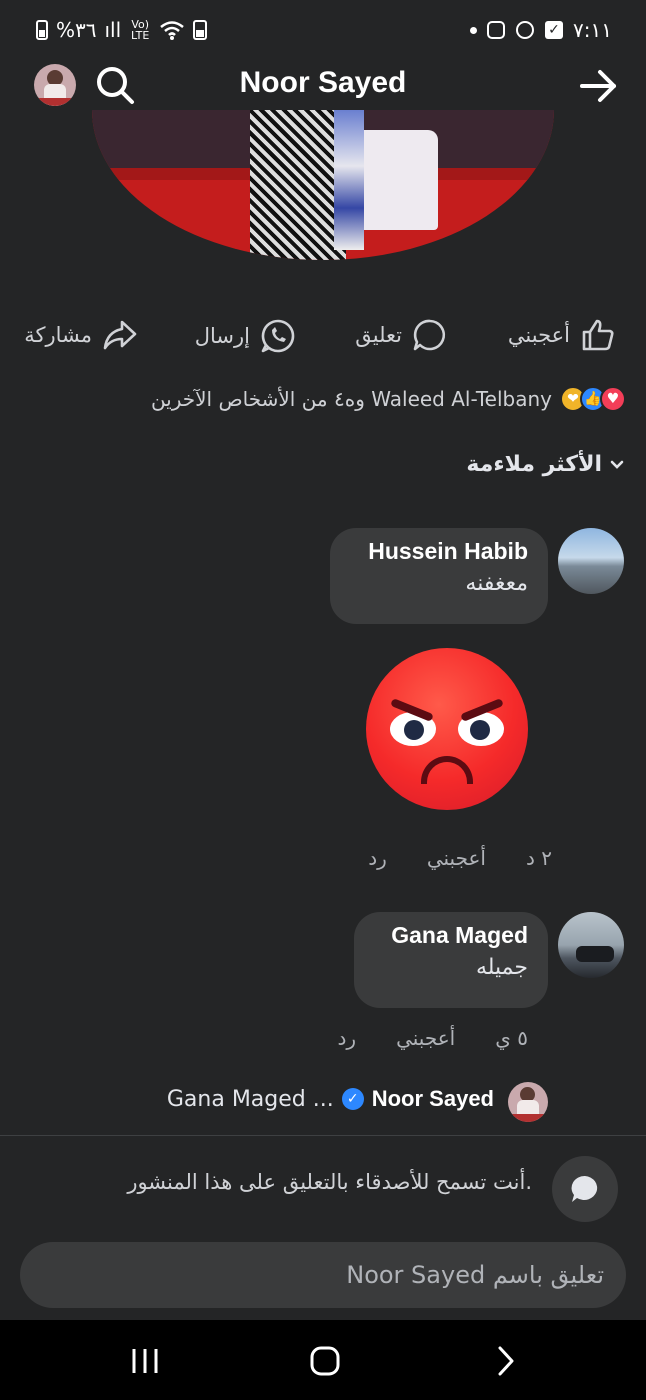 The width and height of the screenshot is (646, 1400). I want to click on whatsapp-status-icon, so click(525, 30).